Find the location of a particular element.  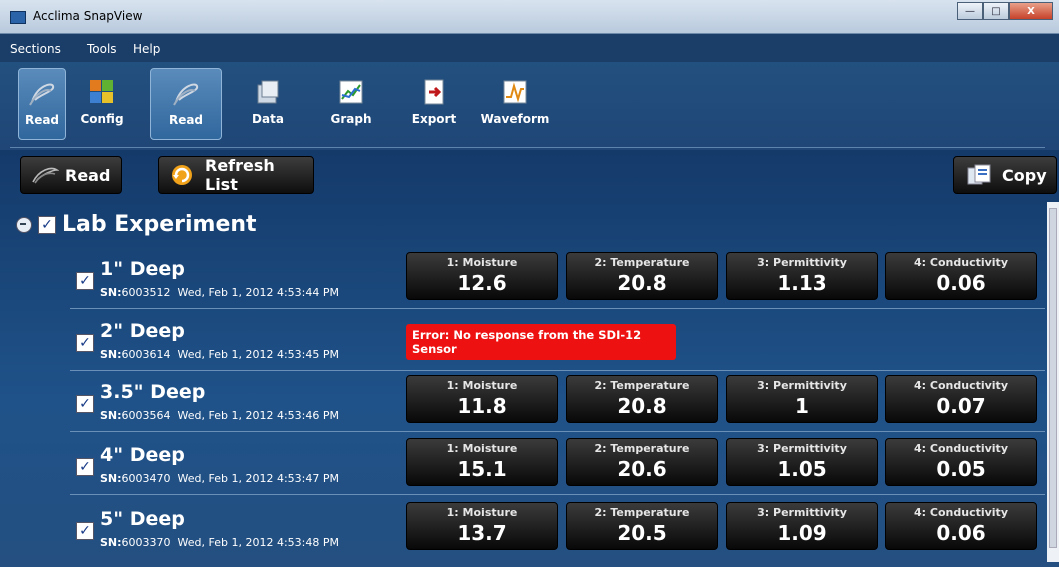

reading-value: 0.07 is located at coordinates (961, 406).